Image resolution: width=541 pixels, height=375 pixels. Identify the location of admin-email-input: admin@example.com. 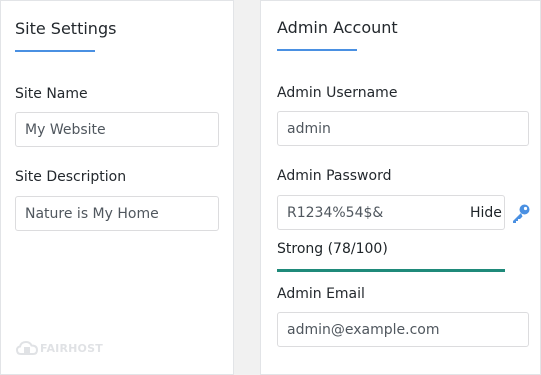
(403, 329).